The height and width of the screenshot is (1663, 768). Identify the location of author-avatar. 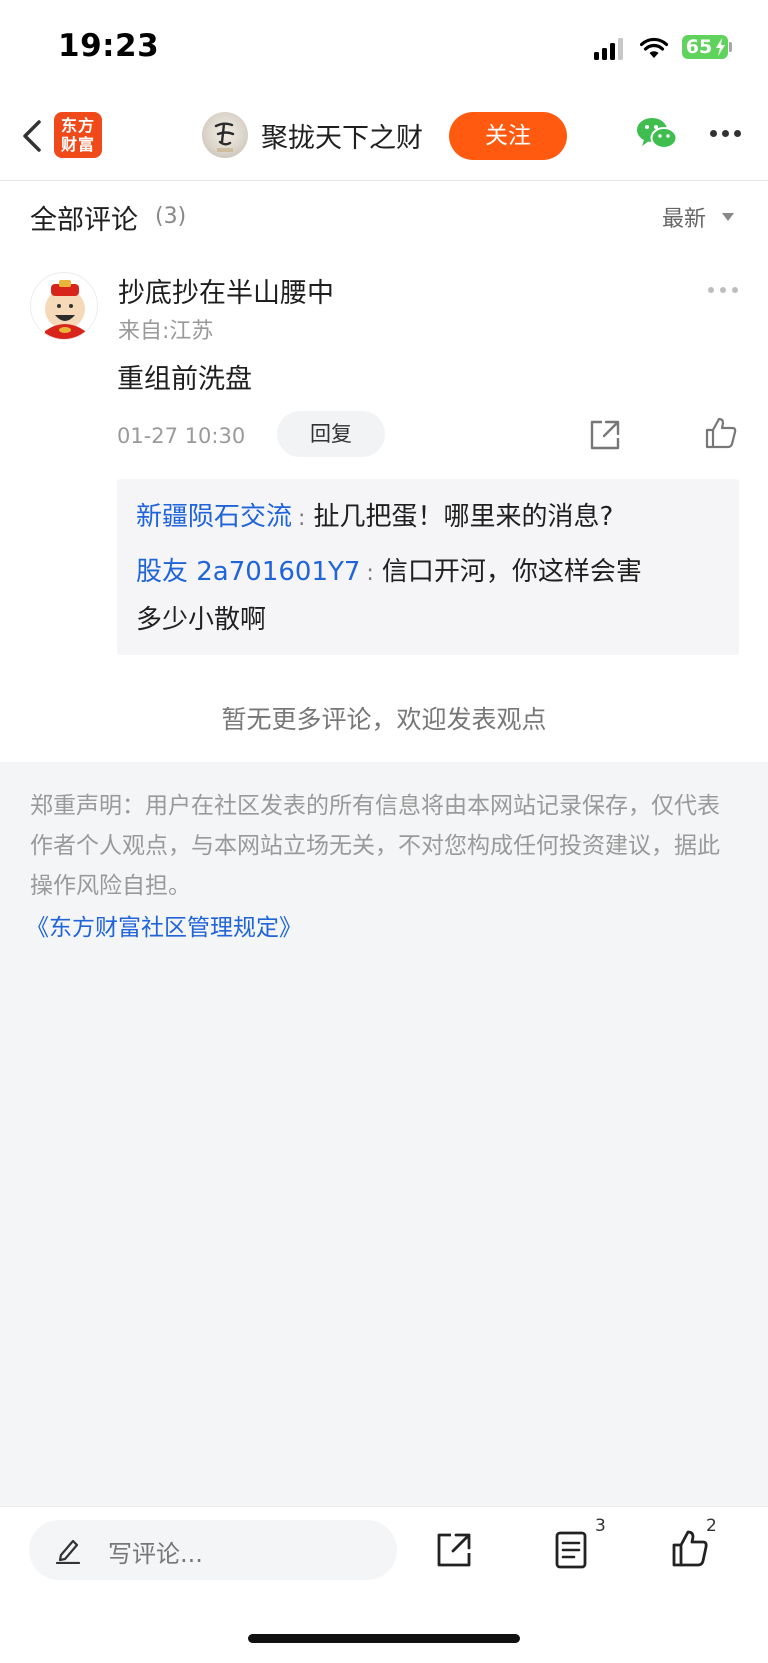
(225, 135).